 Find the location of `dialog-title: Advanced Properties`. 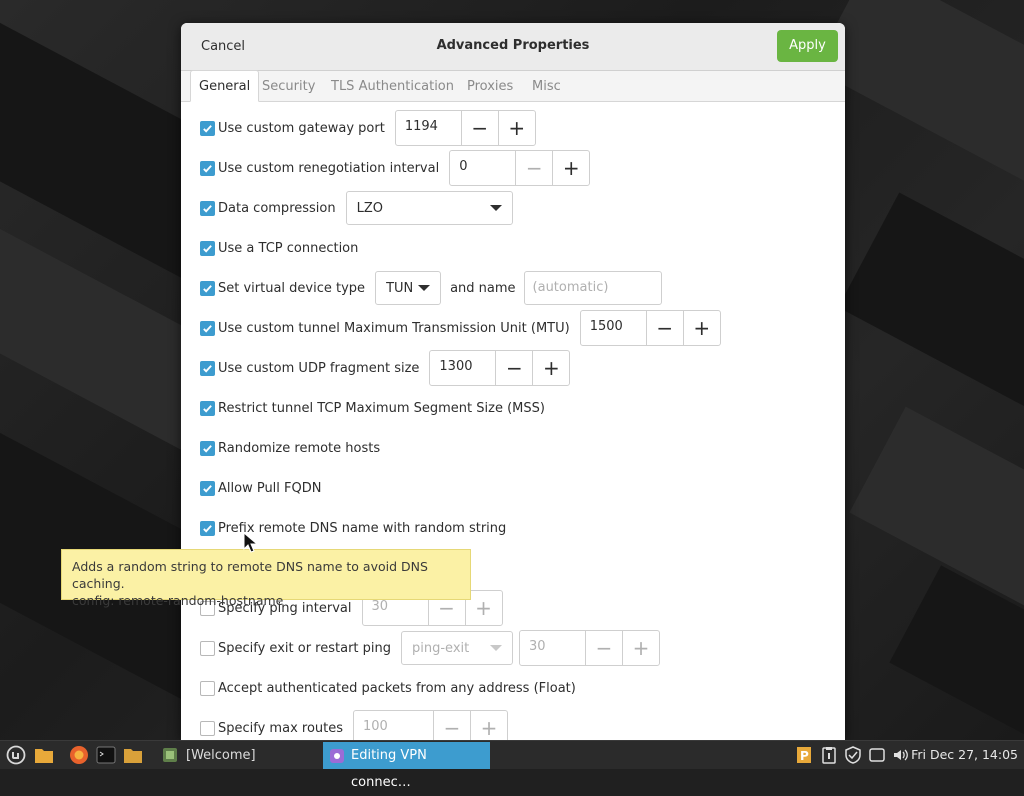

dialog-title: Advanced Properties is located at coordinates (513, 45).